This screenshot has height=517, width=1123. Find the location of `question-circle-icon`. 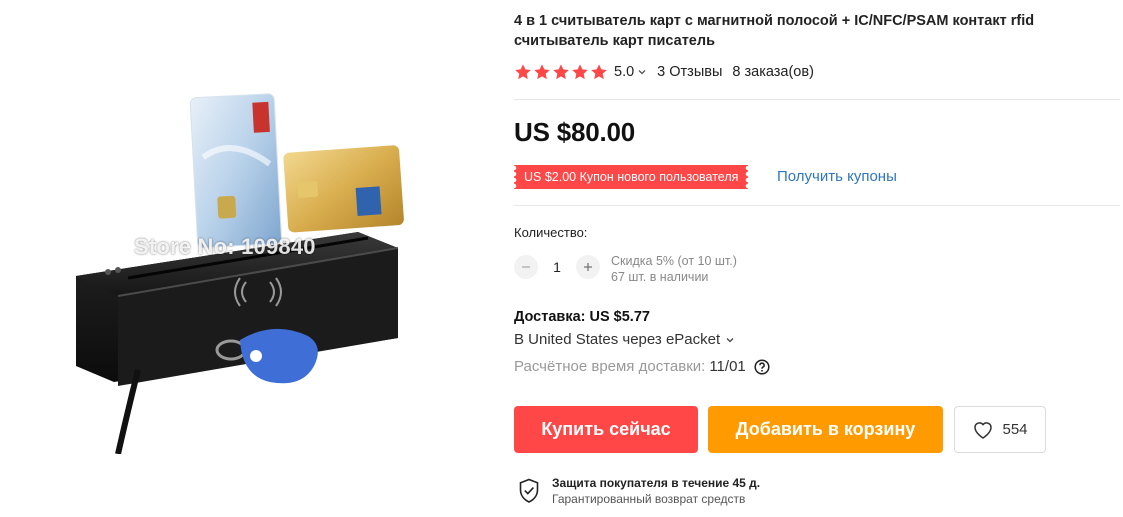

question-circle-icon is located at coordinates (762, 366).